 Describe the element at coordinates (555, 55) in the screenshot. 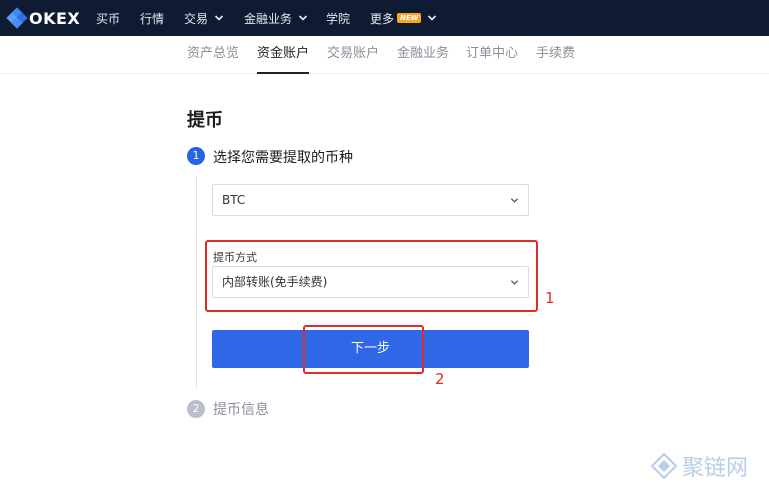

I see `tab-fees: 手续费` at that location.